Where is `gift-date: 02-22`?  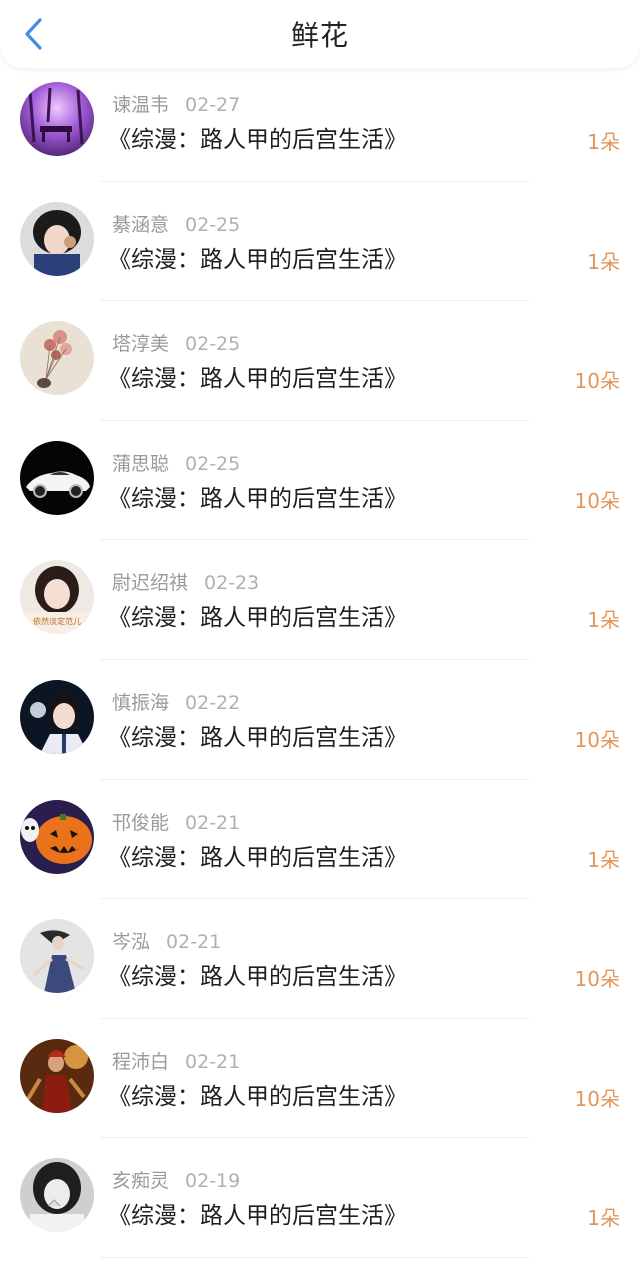 gift-date: 02-22 is located at coordinates (213, 702).